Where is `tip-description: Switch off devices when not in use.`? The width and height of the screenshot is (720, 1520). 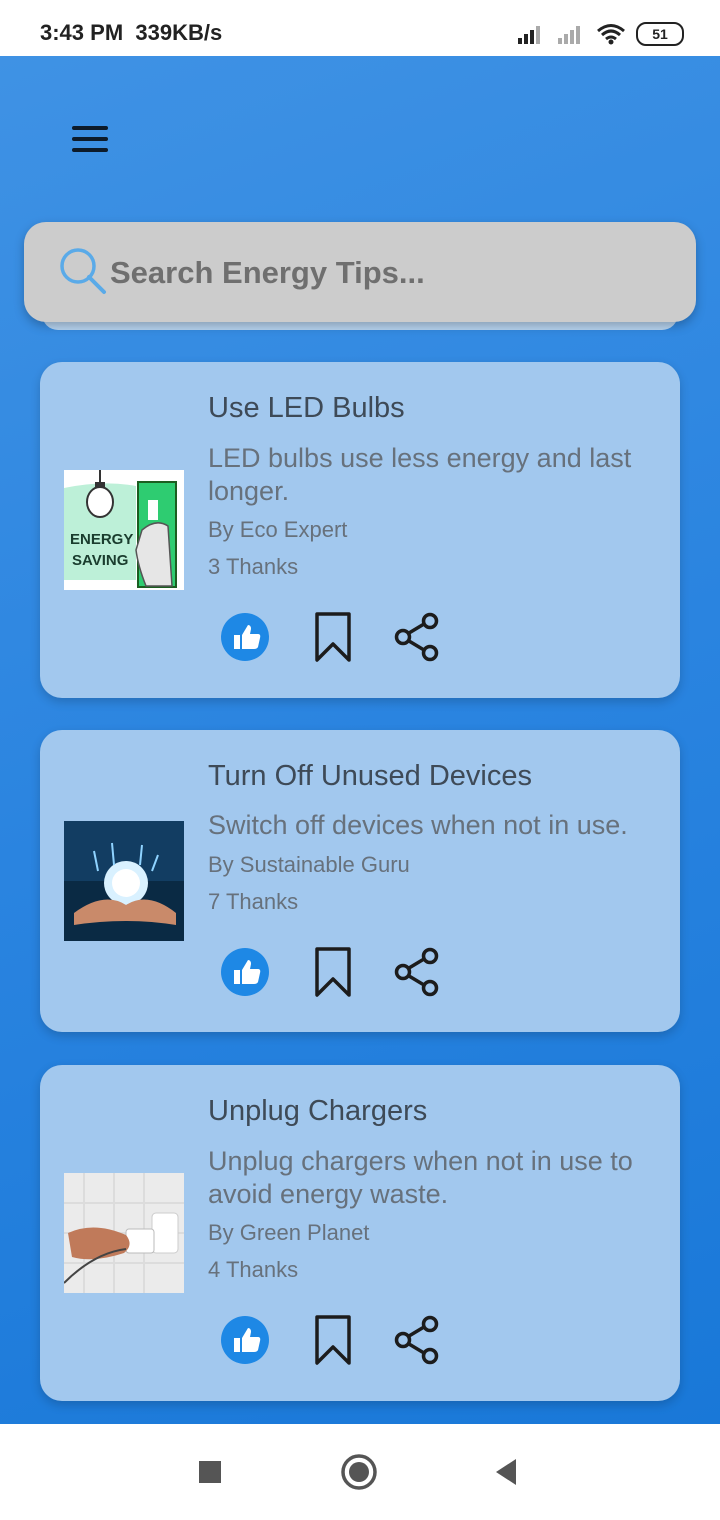 tip-description: Switch off devices when not in use. is located at coordinates (418, 825).